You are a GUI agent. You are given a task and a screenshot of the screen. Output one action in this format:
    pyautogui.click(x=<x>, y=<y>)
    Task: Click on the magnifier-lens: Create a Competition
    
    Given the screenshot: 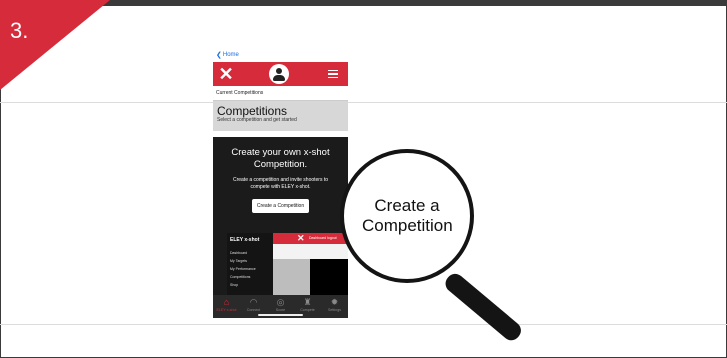 What is the action you would take?
    pyautogui.click(x=407, y=216)
    